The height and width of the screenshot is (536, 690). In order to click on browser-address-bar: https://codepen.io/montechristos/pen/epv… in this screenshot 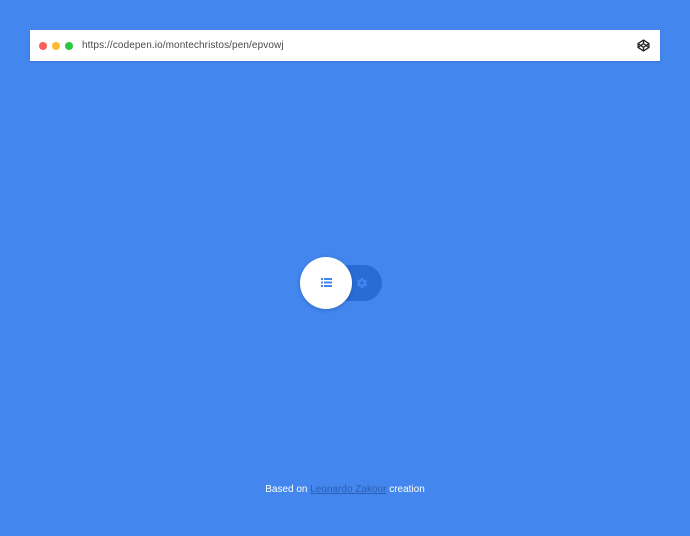, I will do `click(345, 45)`.